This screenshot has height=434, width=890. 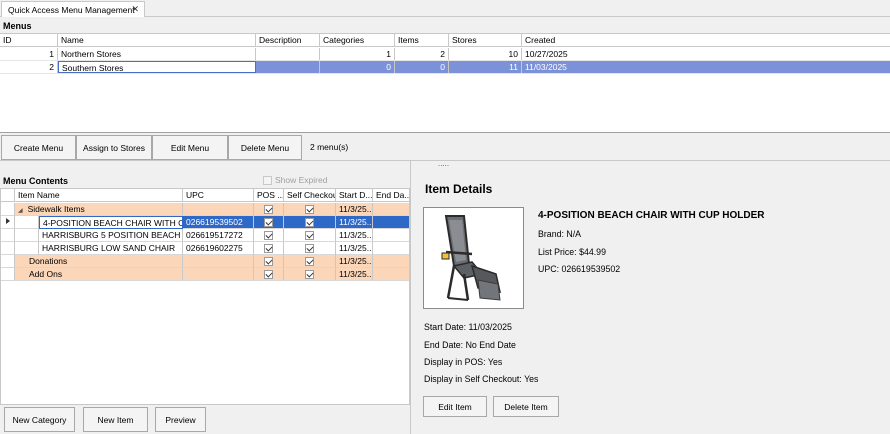 I want to click on start-date-text: Start Date: 11/03/2025, so click(x=468, y=327).